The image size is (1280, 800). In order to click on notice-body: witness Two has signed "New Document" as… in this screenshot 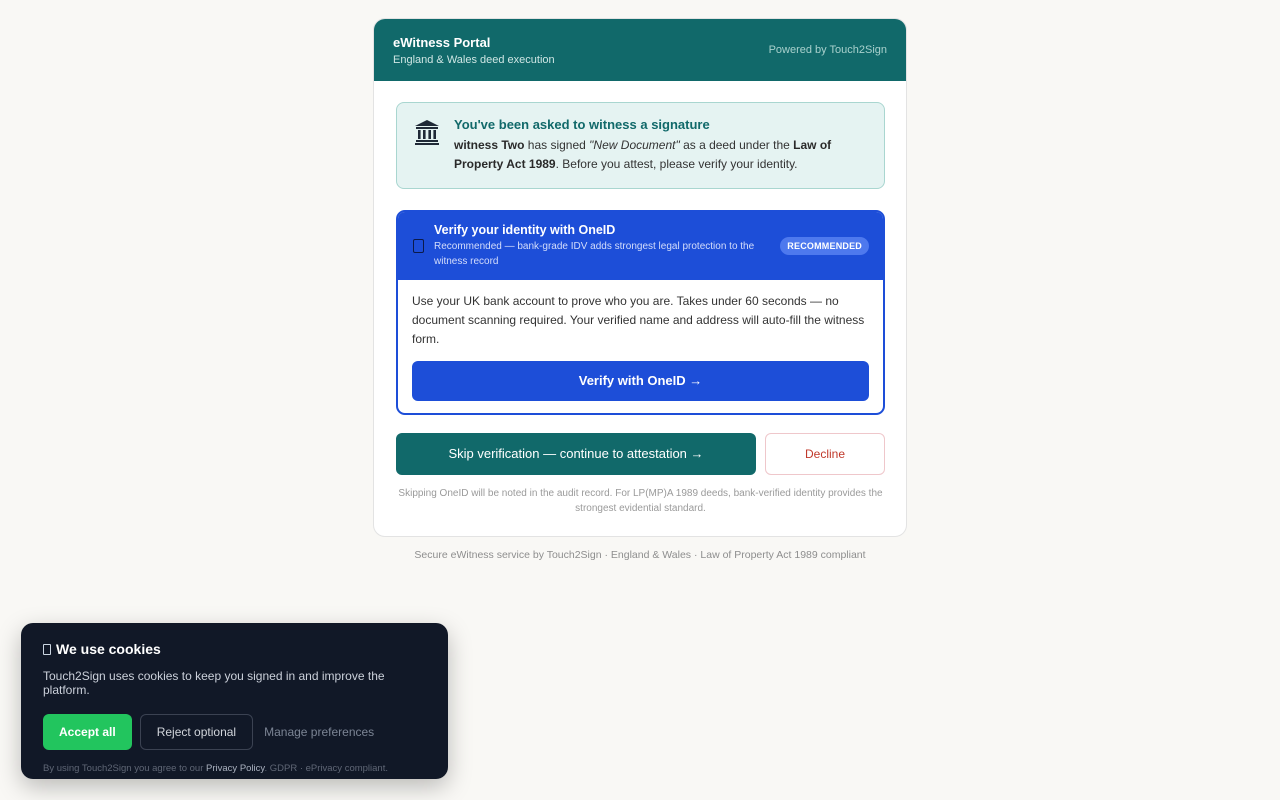, I will do `click(661, 155)`.